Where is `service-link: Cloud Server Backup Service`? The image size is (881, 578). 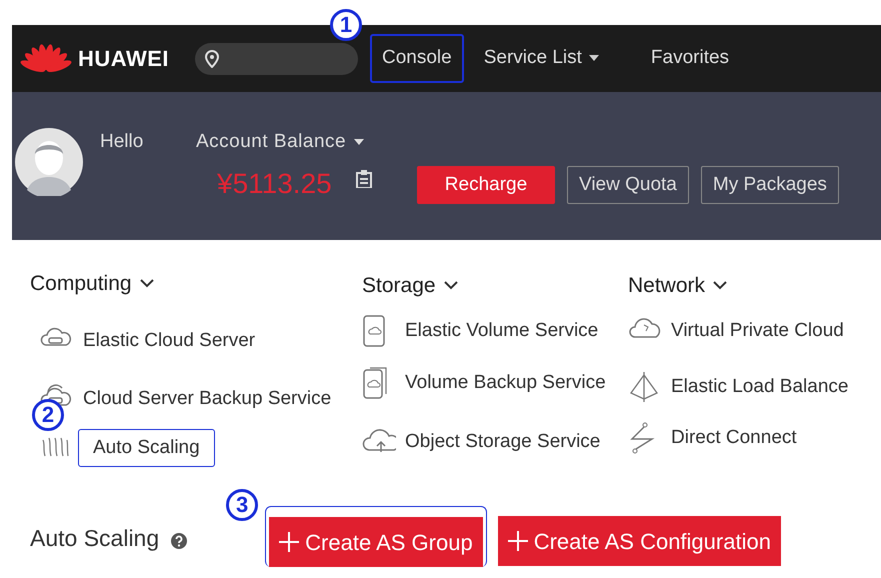 service-link: Cloud Server Backup Service is located at coordinates (207, 399).